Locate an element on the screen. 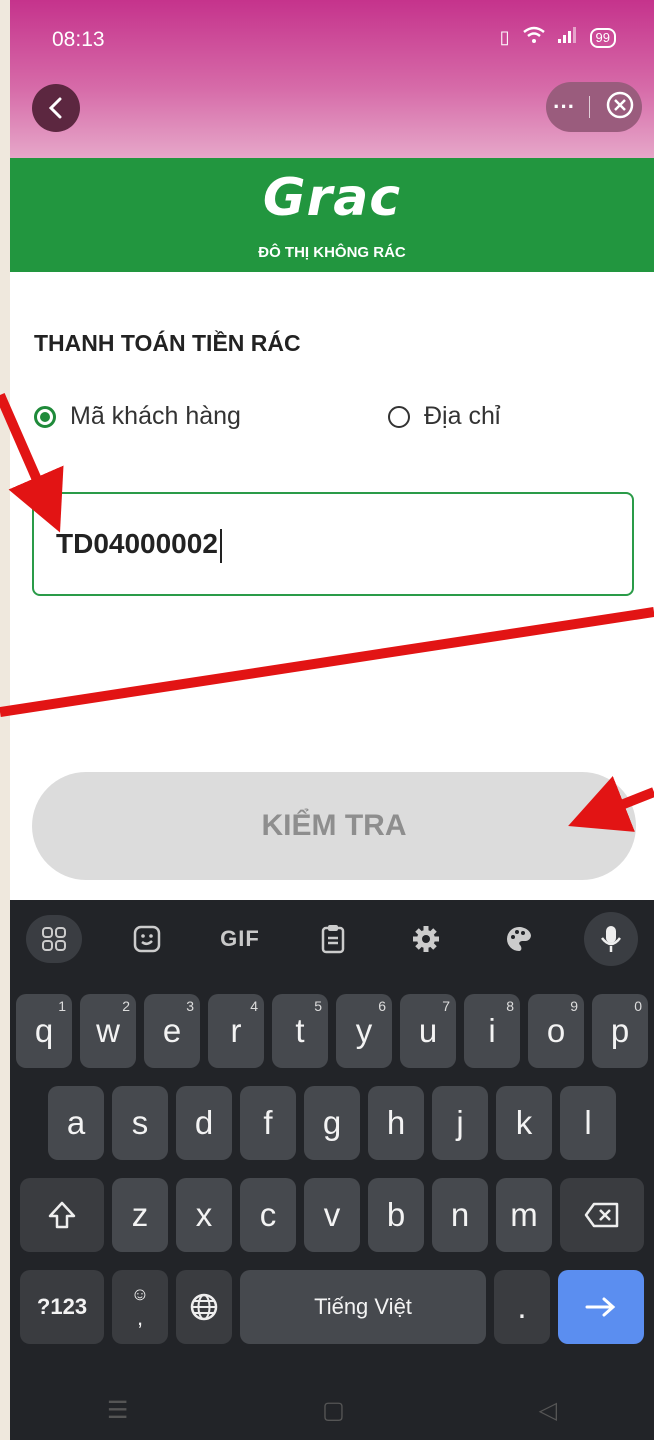  brand-tagline: ĐÔ THỊ KHÔNG RÁC is located at coordinates (332, 252).